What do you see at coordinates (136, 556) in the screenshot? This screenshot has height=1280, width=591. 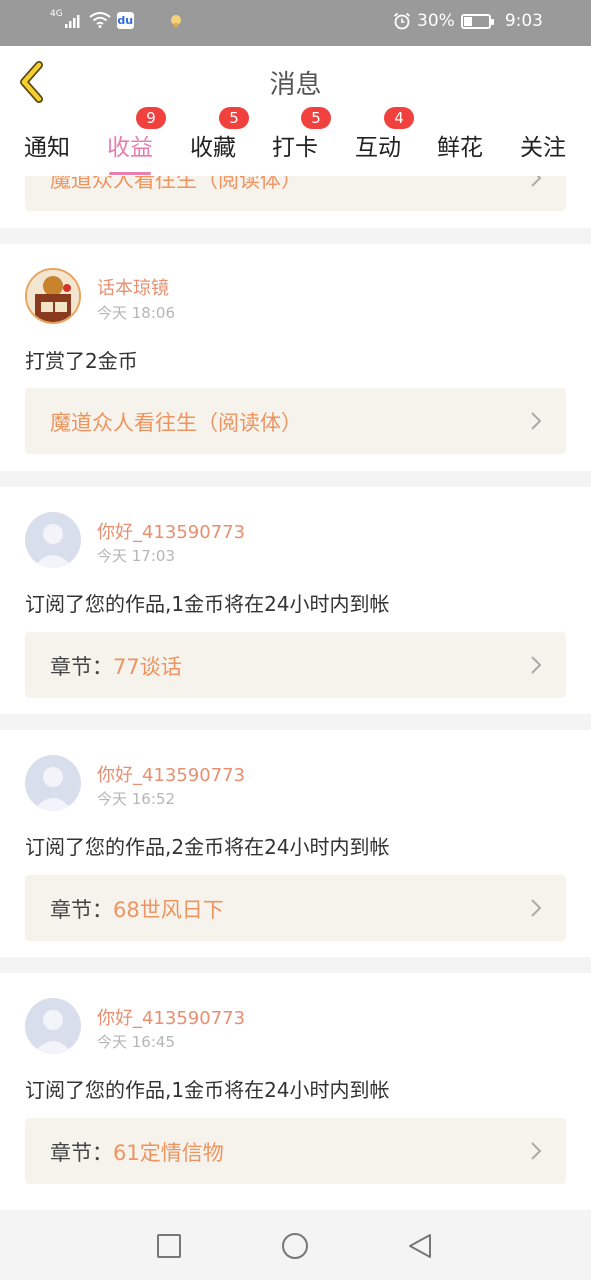 I see `timestamp: 今天 17:03` at bounding box center [136, 556].